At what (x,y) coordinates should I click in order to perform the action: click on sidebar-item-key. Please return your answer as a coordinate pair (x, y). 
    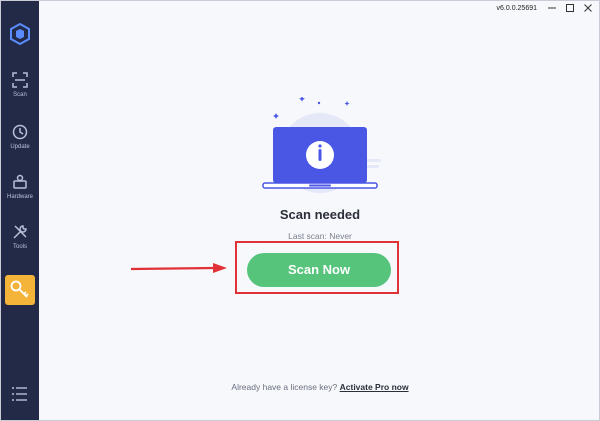
    Looking at the image, I should click on (20, 290).